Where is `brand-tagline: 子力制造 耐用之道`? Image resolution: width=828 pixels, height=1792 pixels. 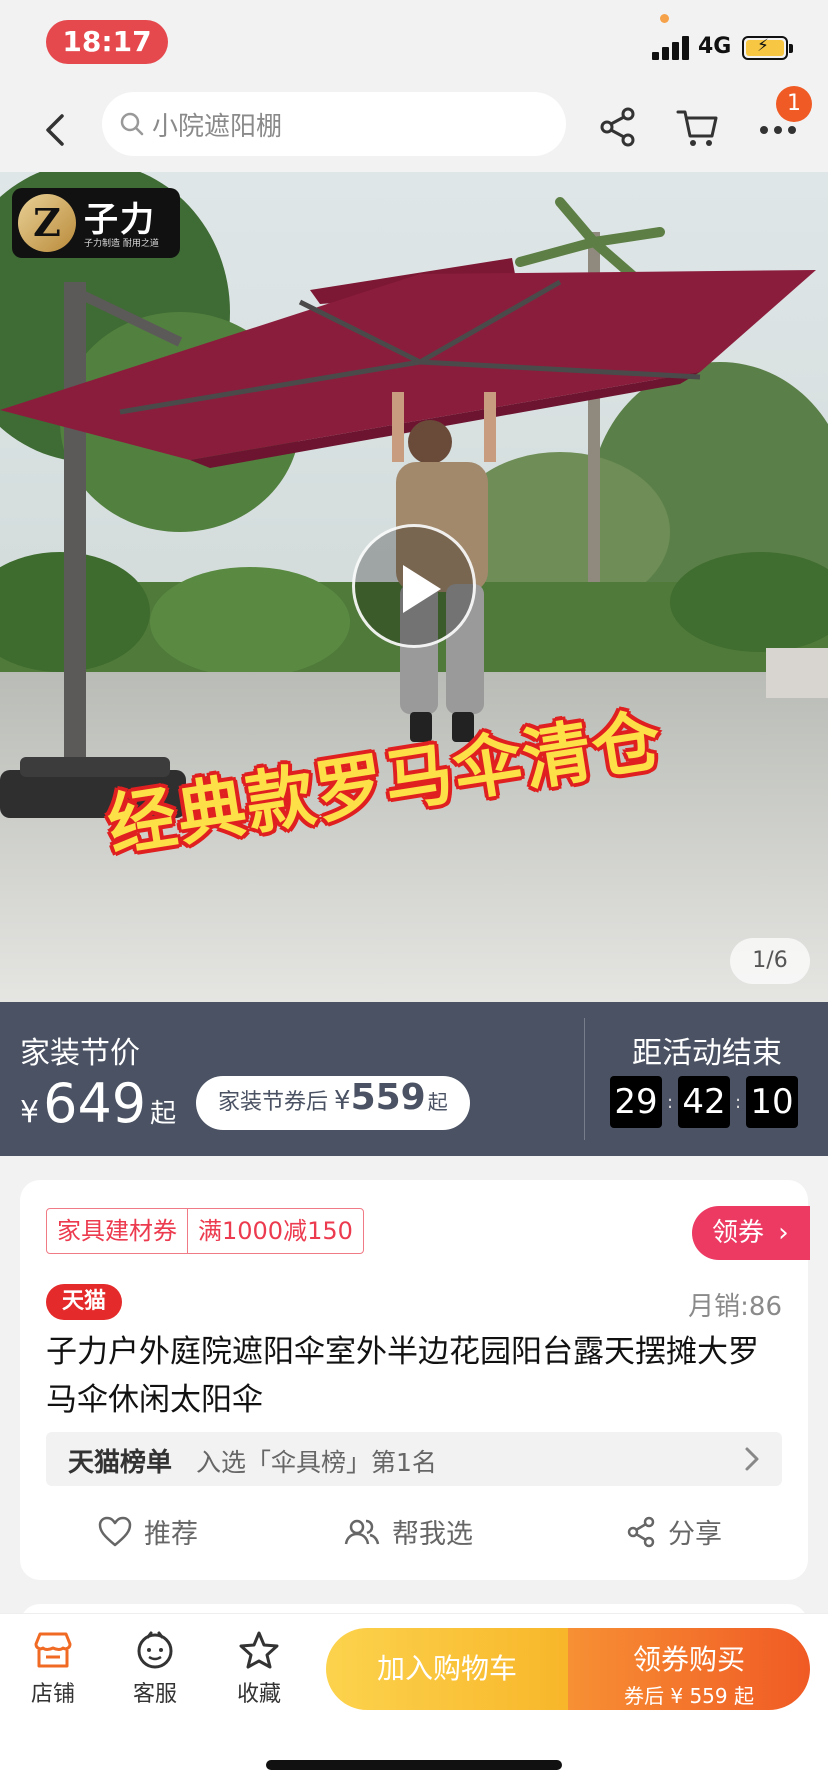 brand-tagline: 子力制造 耐用之道 is located at coordinates (121, 244).